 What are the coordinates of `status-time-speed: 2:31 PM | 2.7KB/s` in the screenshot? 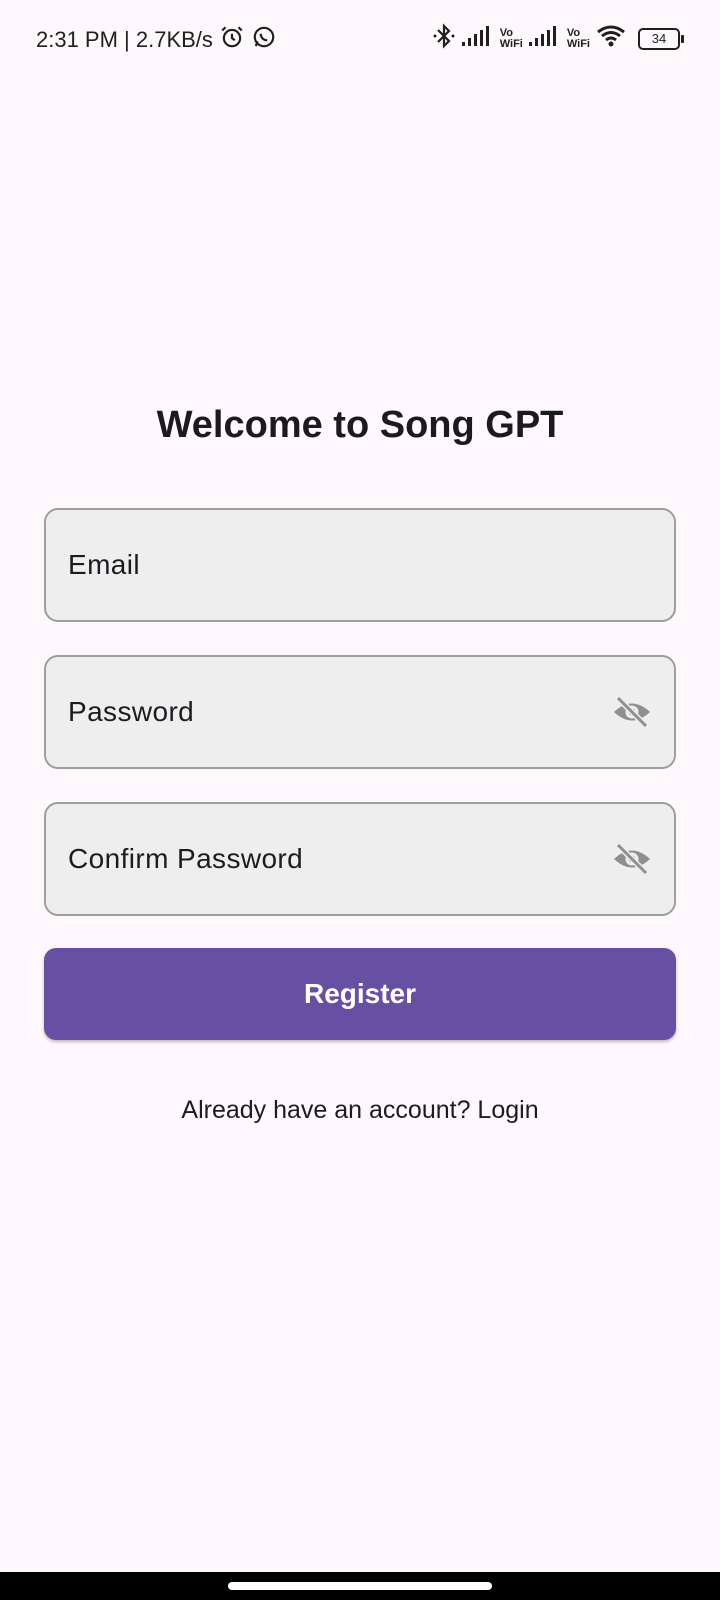 It's located at (124, 39).